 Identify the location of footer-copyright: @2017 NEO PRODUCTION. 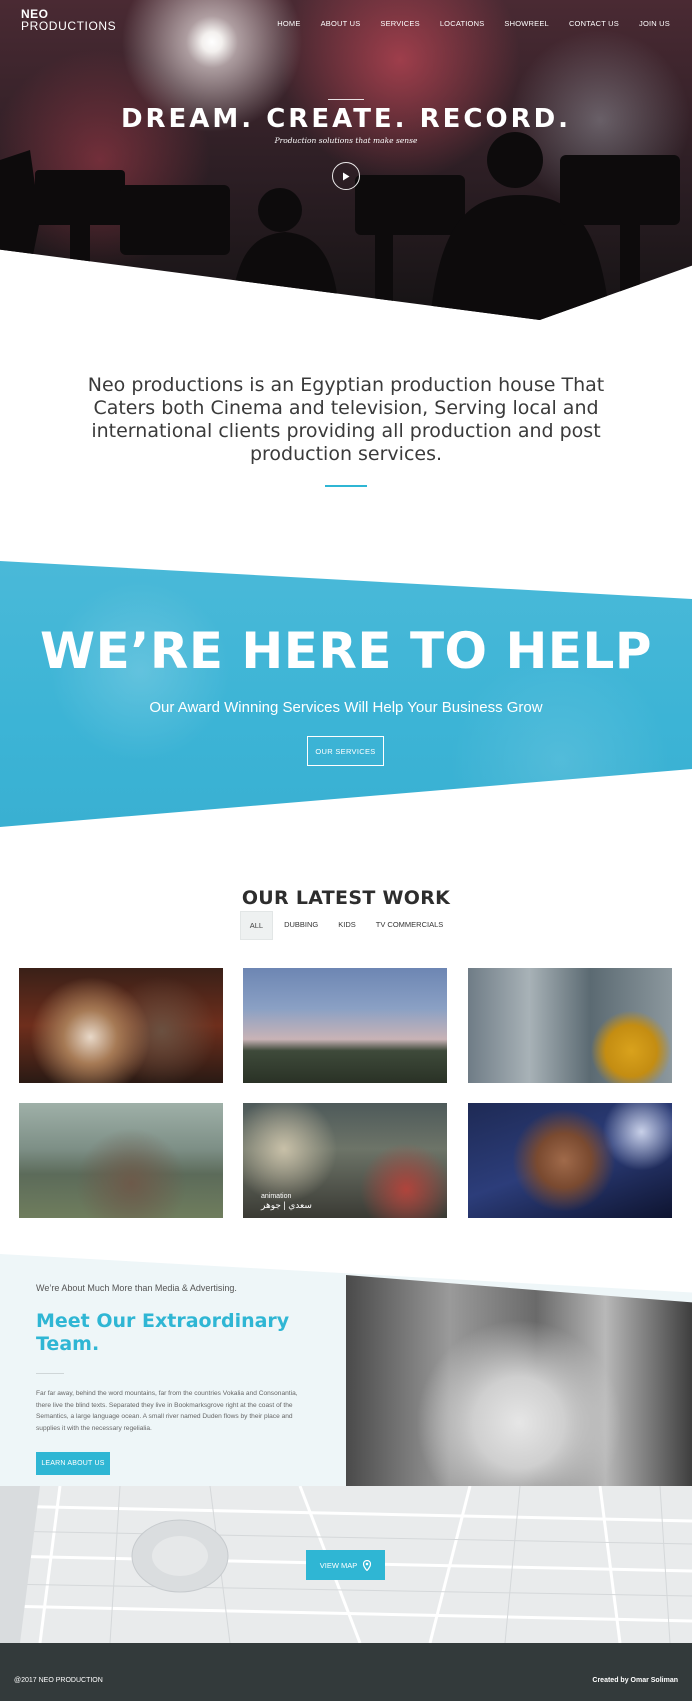
(58, 1680).